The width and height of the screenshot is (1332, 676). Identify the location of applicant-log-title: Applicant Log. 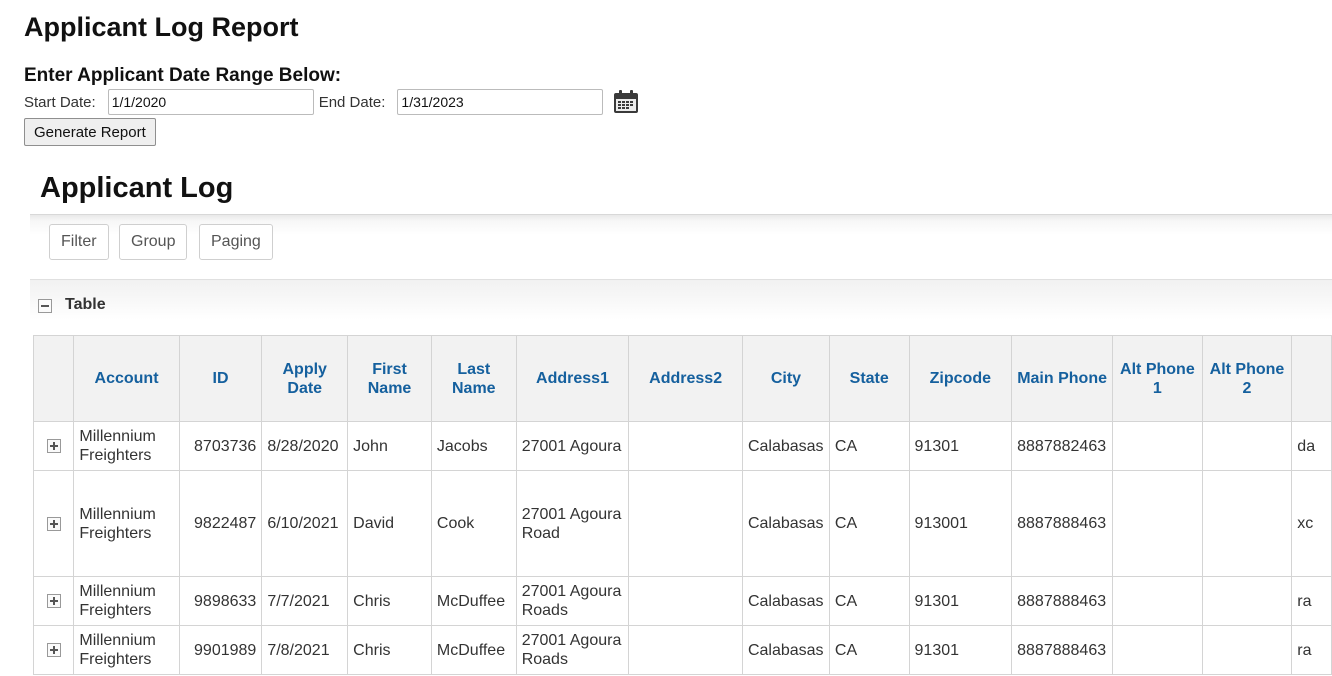
(137, 188).